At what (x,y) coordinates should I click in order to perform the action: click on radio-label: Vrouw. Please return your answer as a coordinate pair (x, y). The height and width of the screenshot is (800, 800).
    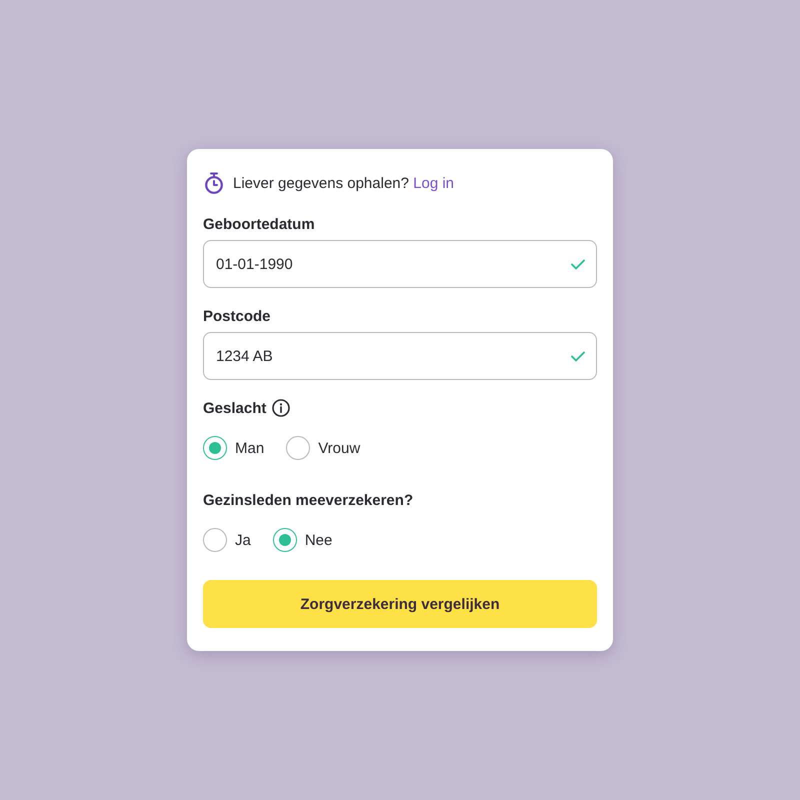
    Looking at the image, I should click on (339, 448).